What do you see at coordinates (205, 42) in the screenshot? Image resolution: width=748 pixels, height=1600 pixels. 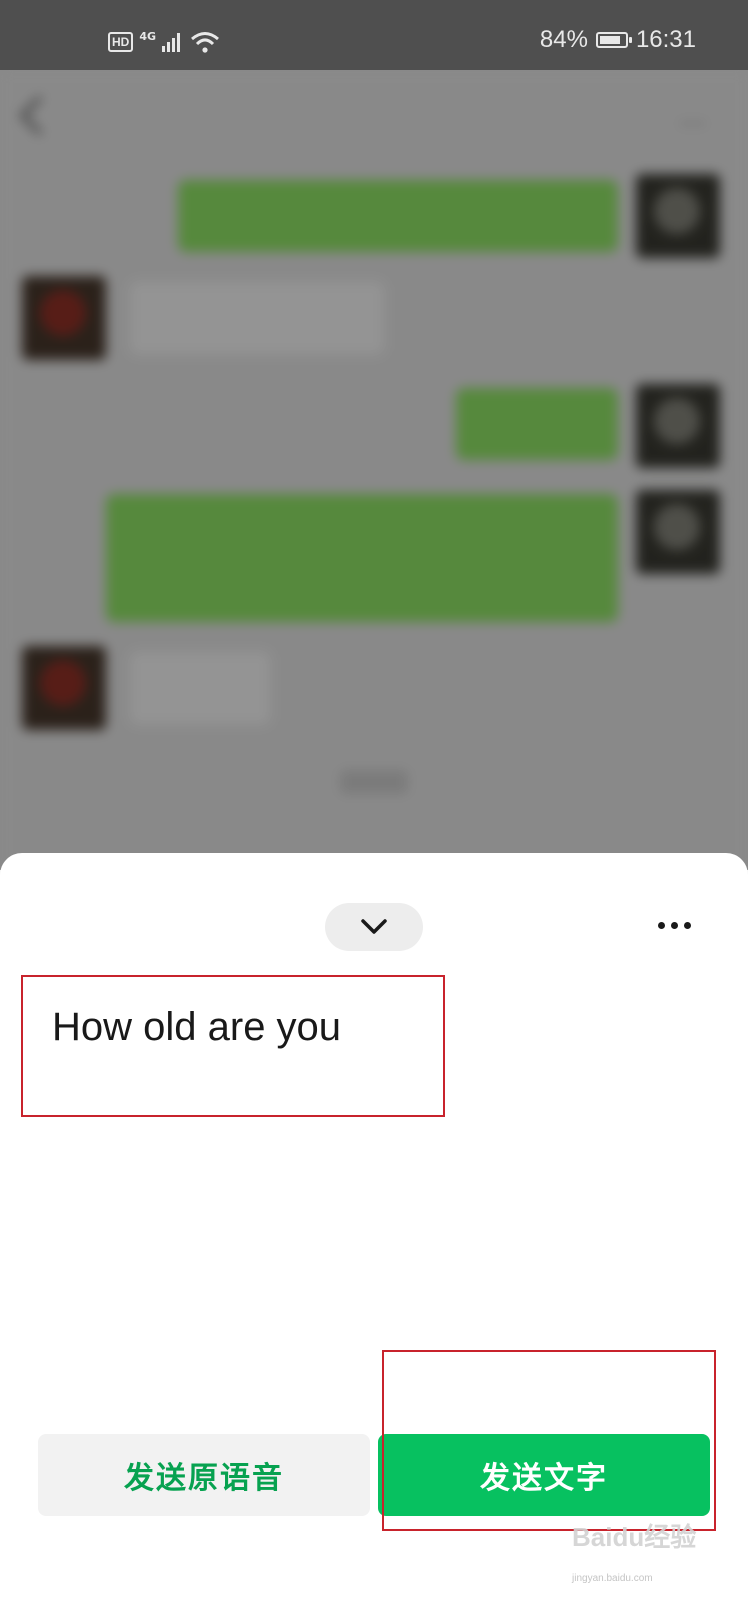 I see `wifi-icon` at bounding box center [205, 42].